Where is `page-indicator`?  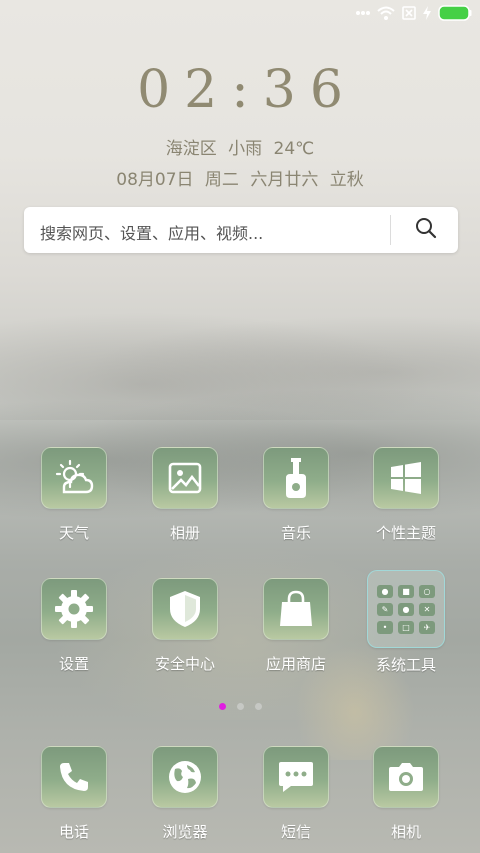 page-indicator is located at coordinates (240, 706).